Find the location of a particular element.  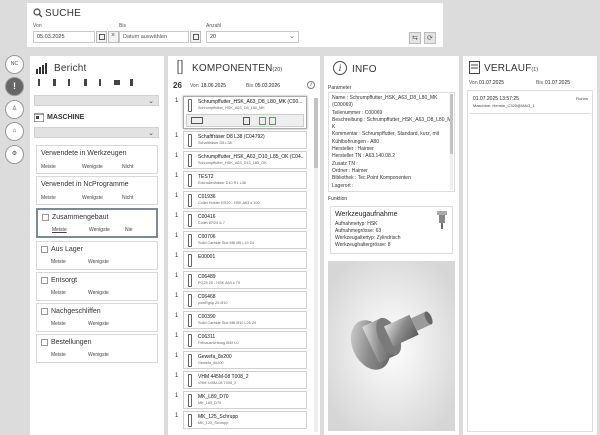

add-icon is located at coordinates (262, 121).